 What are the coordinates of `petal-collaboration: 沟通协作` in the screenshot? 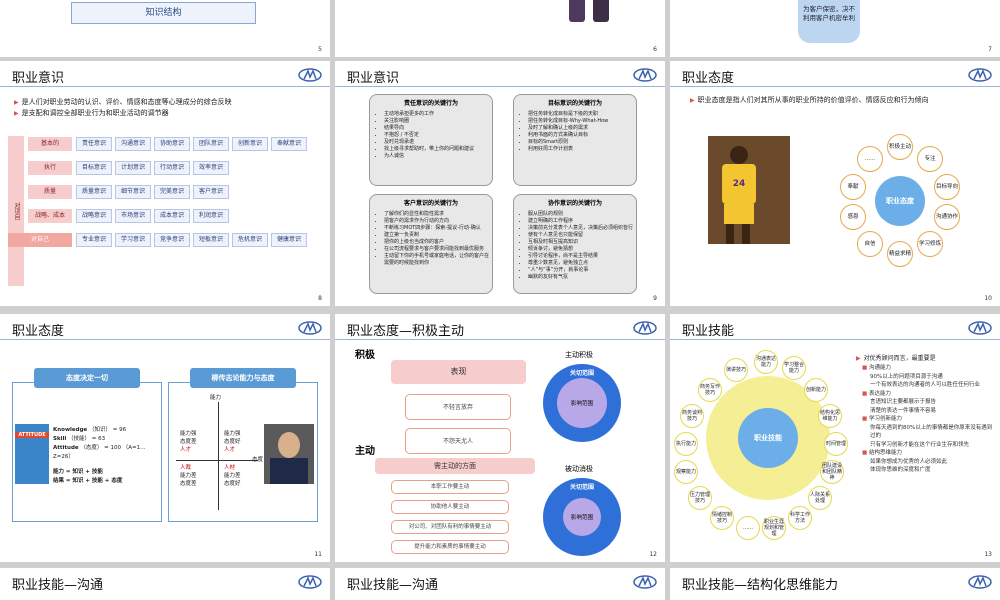 It's located at (947, 217).